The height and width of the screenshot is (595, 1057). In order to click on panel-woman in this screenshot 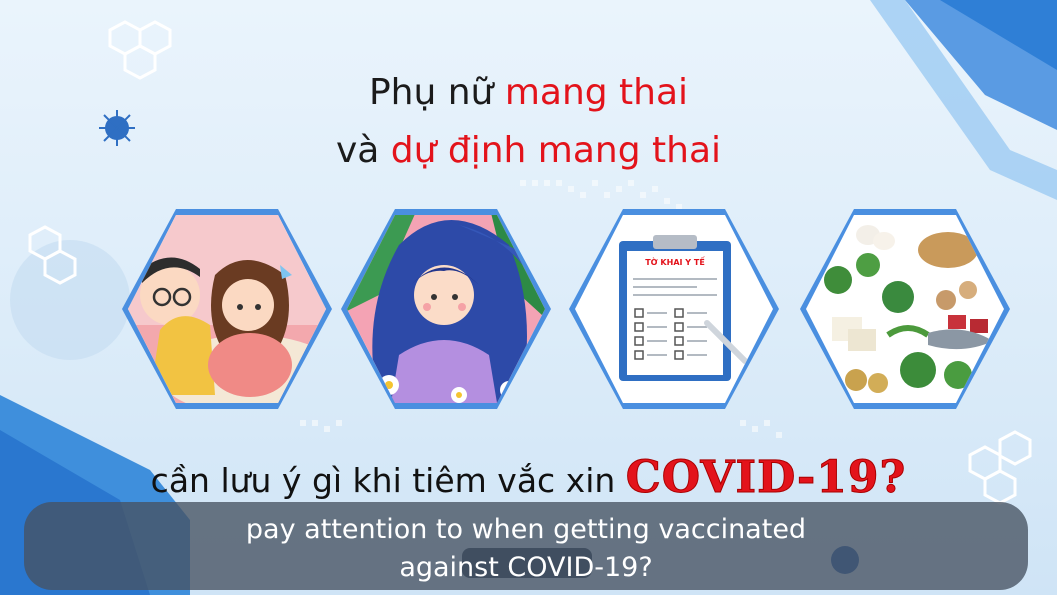, I will do `click(446, 309)`.